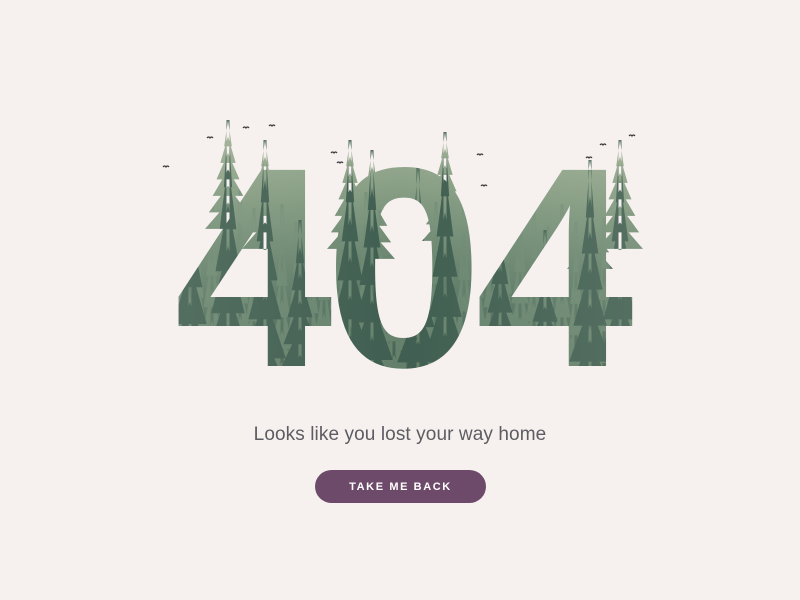  What do you see at coordinates (400, 486) in the screenshot?
I see `take-me-back-button: TAKE ME BACK` at bounding box center [400, 486].